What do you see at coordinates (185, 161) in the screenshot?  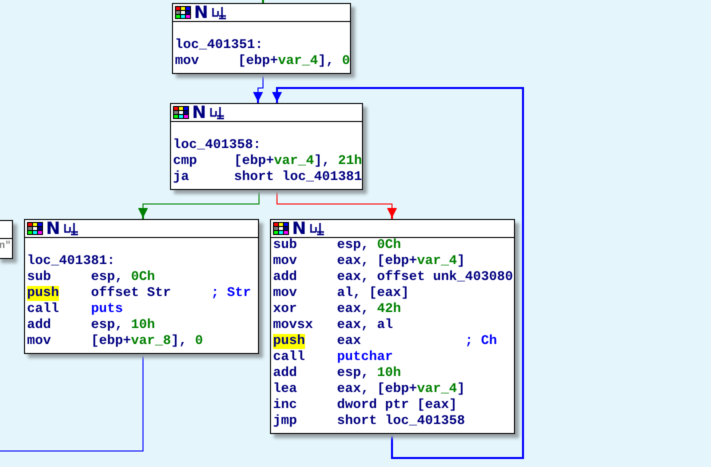 I see `mnemonic: cmp` at bounding box center [185, 161].